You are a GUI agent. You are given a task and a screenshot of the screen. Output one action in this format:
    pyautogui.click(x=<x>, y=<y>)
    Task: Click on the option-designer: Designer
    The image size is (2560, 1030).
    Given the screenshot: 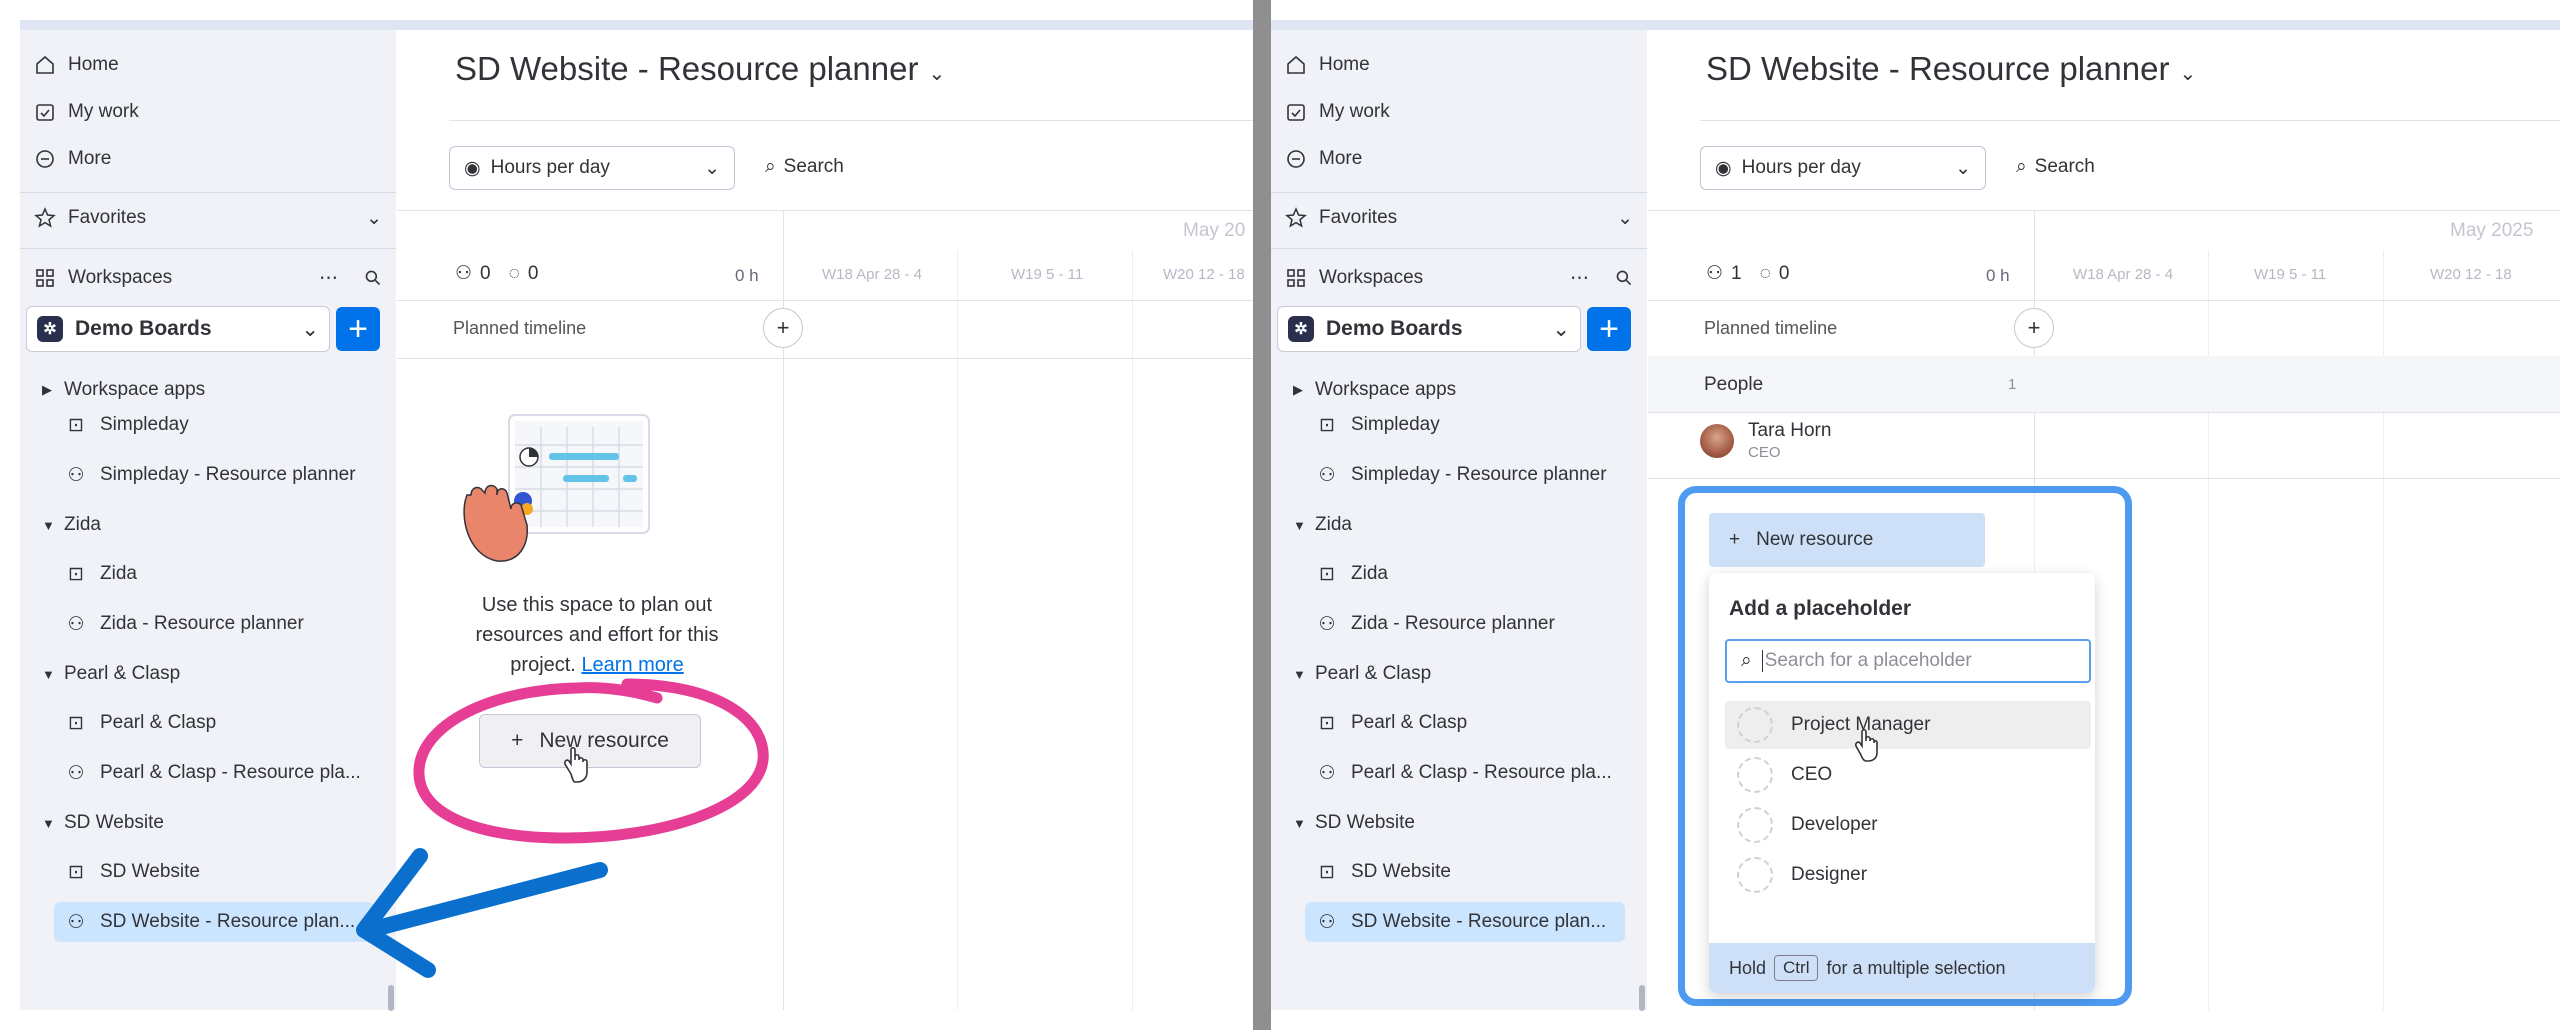 What is the action you would take?
    pyautogui.click(x=1908, y=875)
    